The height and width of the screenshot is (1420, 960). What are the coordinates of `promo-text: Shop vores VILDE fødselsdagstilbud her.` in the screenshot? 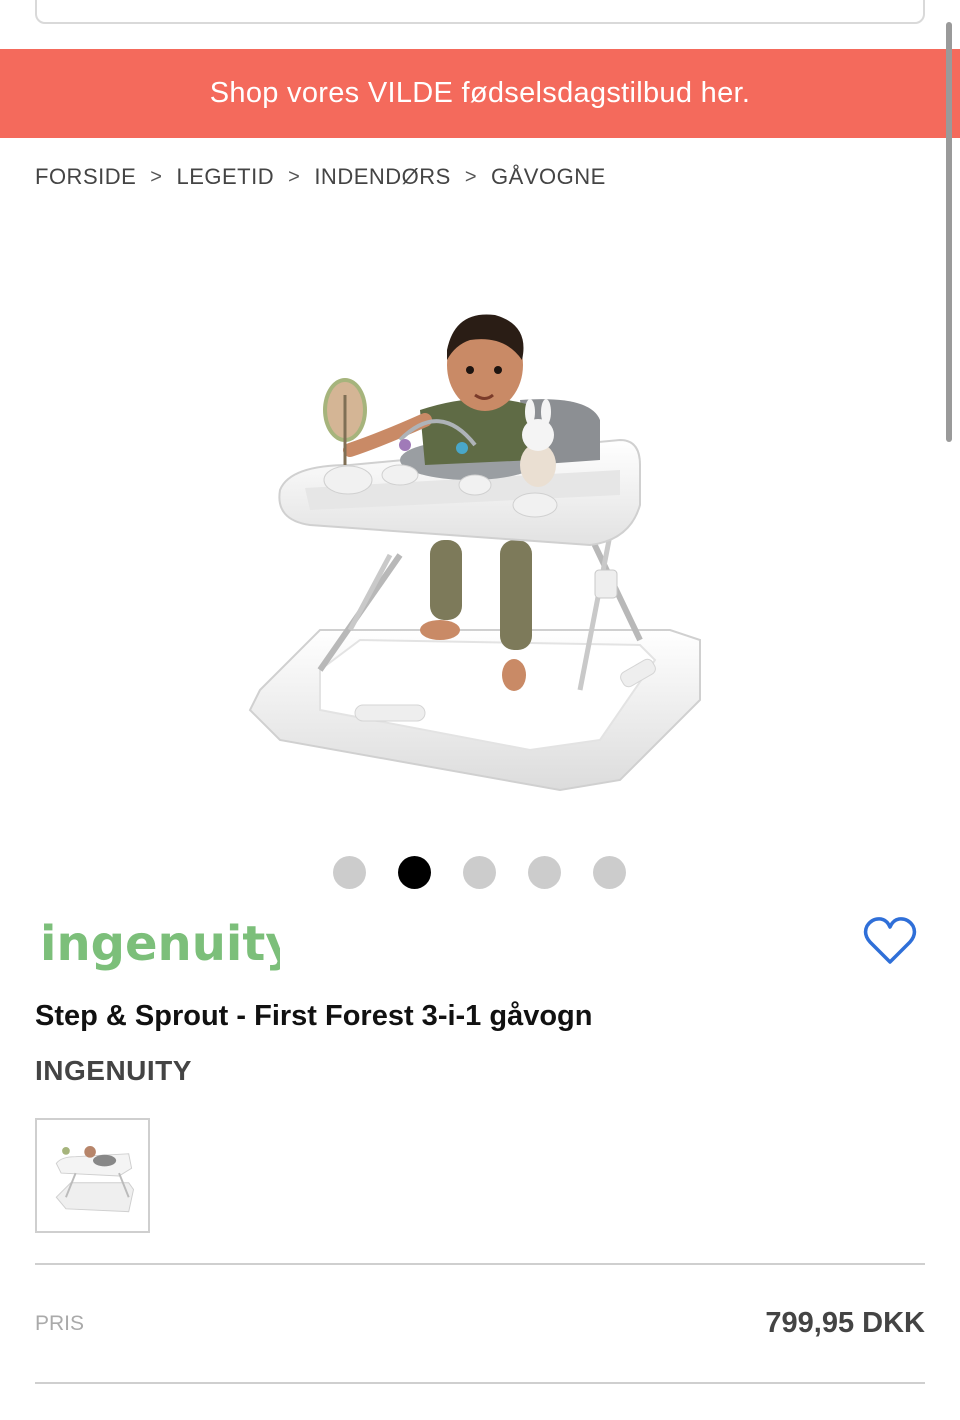 It's located at (480, 93).